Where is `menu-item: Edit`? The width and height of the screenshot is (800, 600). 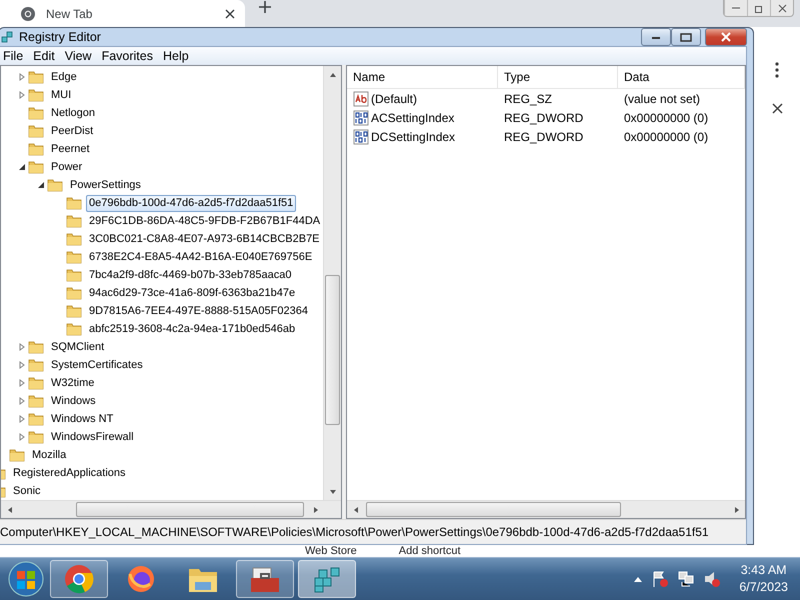 menu-item: Edit is located at coordinates (46, 56).